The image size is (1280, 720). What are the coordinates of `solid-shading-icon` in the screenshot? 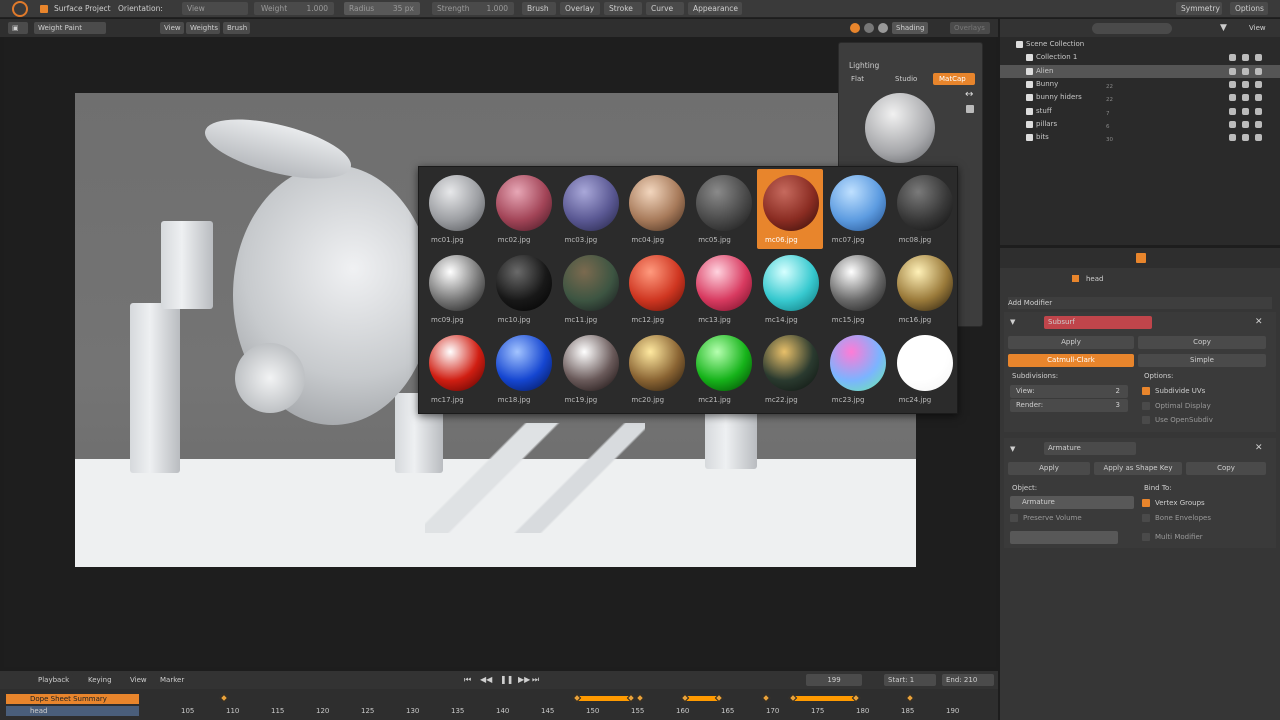 It's located at (855, 28).